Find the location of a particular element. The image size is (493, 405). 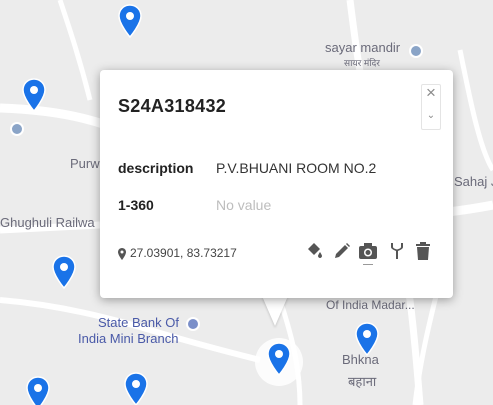

map-label-ghughuli-railway: Ghughuli Railwa is located at coordinates (47, 222).